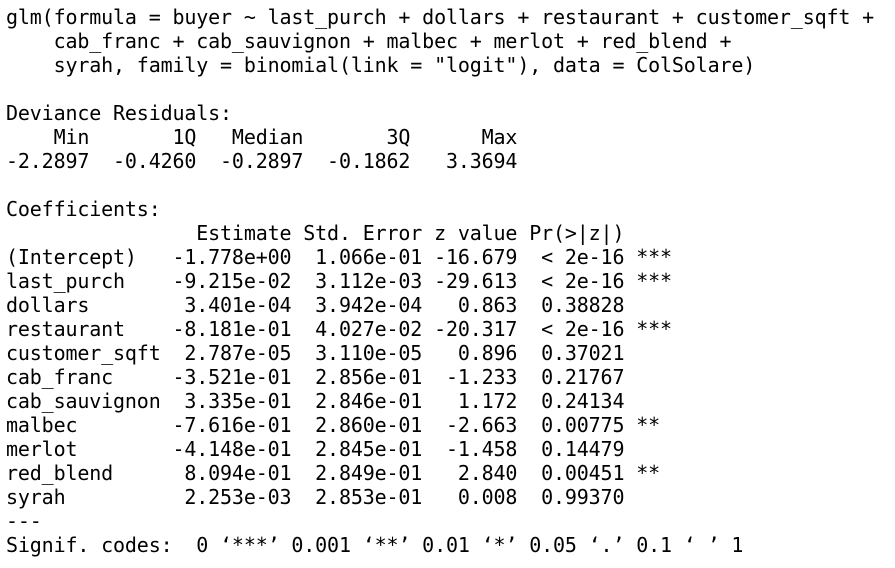  I want to click on deviance-residuals-values: -2.2897 -0.4260 -0.2897 -0.1862 3.3694, so click(274, 161).